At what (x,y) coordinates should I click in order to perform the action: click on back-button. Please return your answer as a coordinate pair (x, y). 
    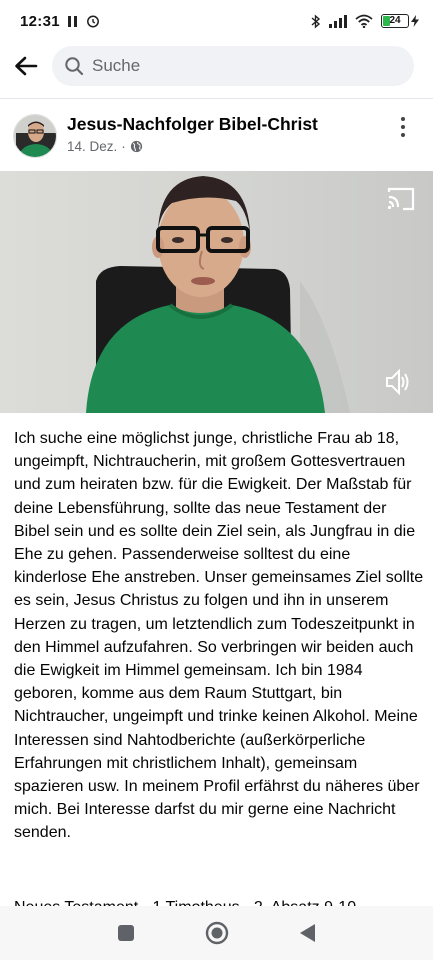
    Looking at the image, I should click on (26, 66).